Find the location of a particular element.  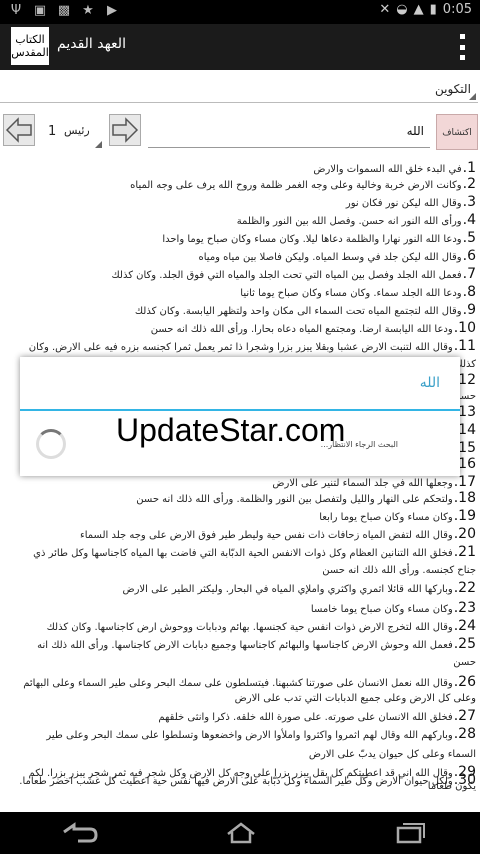

notification-icons: Ψ ▣ ▩ ★ ▶ is located at coordinates (64, 11).